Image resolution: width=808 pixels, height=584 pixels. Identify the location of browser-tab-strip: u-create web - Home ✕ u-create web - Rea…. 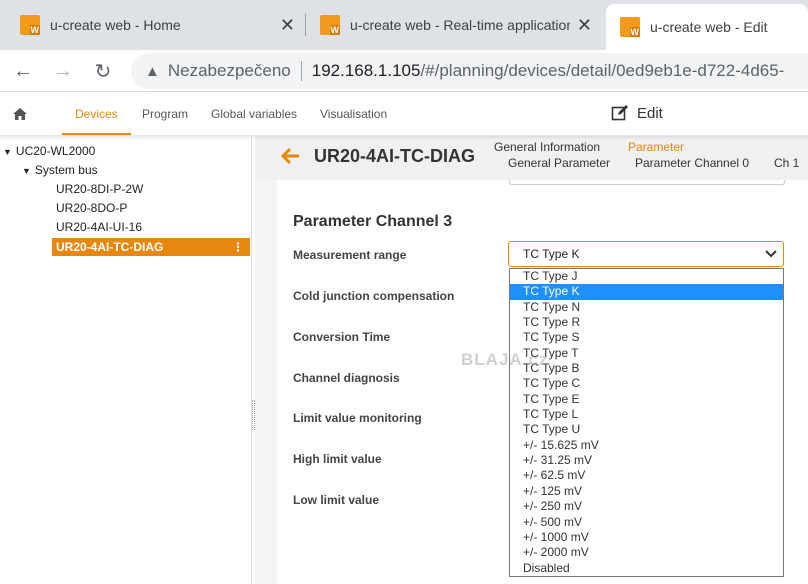
(404, 25).